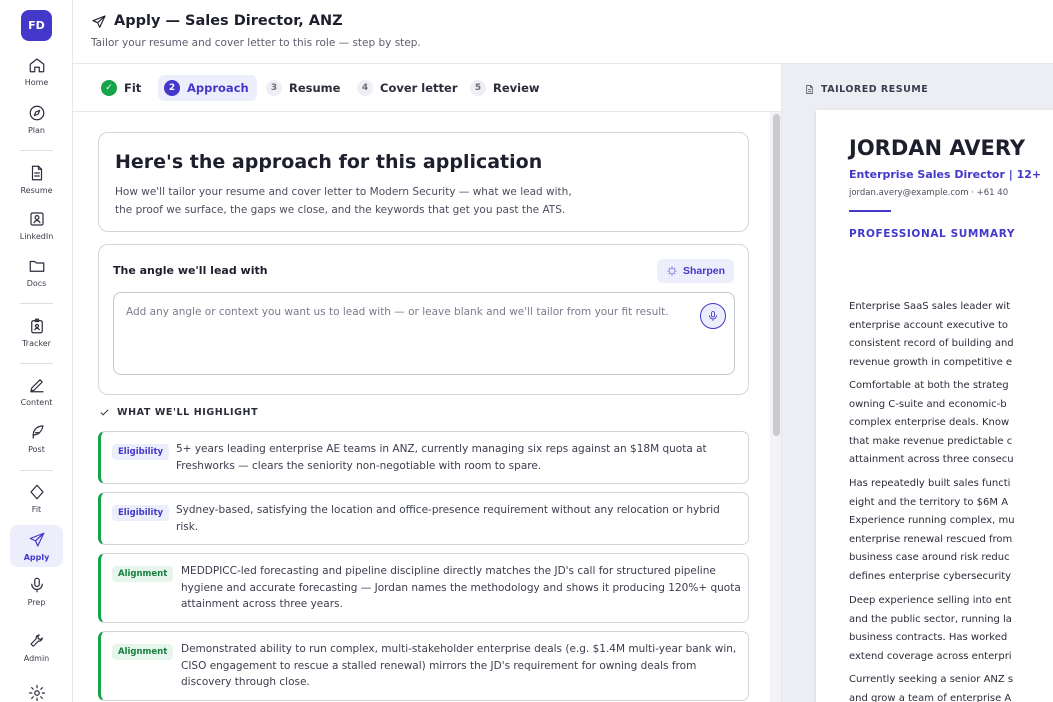  I want to click on sidebar-item-docs: Docs, so click(36, 272).